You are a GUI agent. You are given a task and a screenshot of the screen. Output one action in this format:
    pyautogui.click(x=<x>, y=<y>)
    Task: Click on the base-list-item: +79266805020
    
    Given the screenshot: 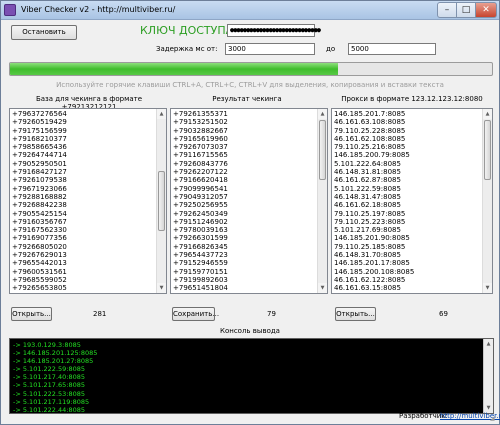 What is the action you would take?
    pyautogui.click(x=83, y=247)
    